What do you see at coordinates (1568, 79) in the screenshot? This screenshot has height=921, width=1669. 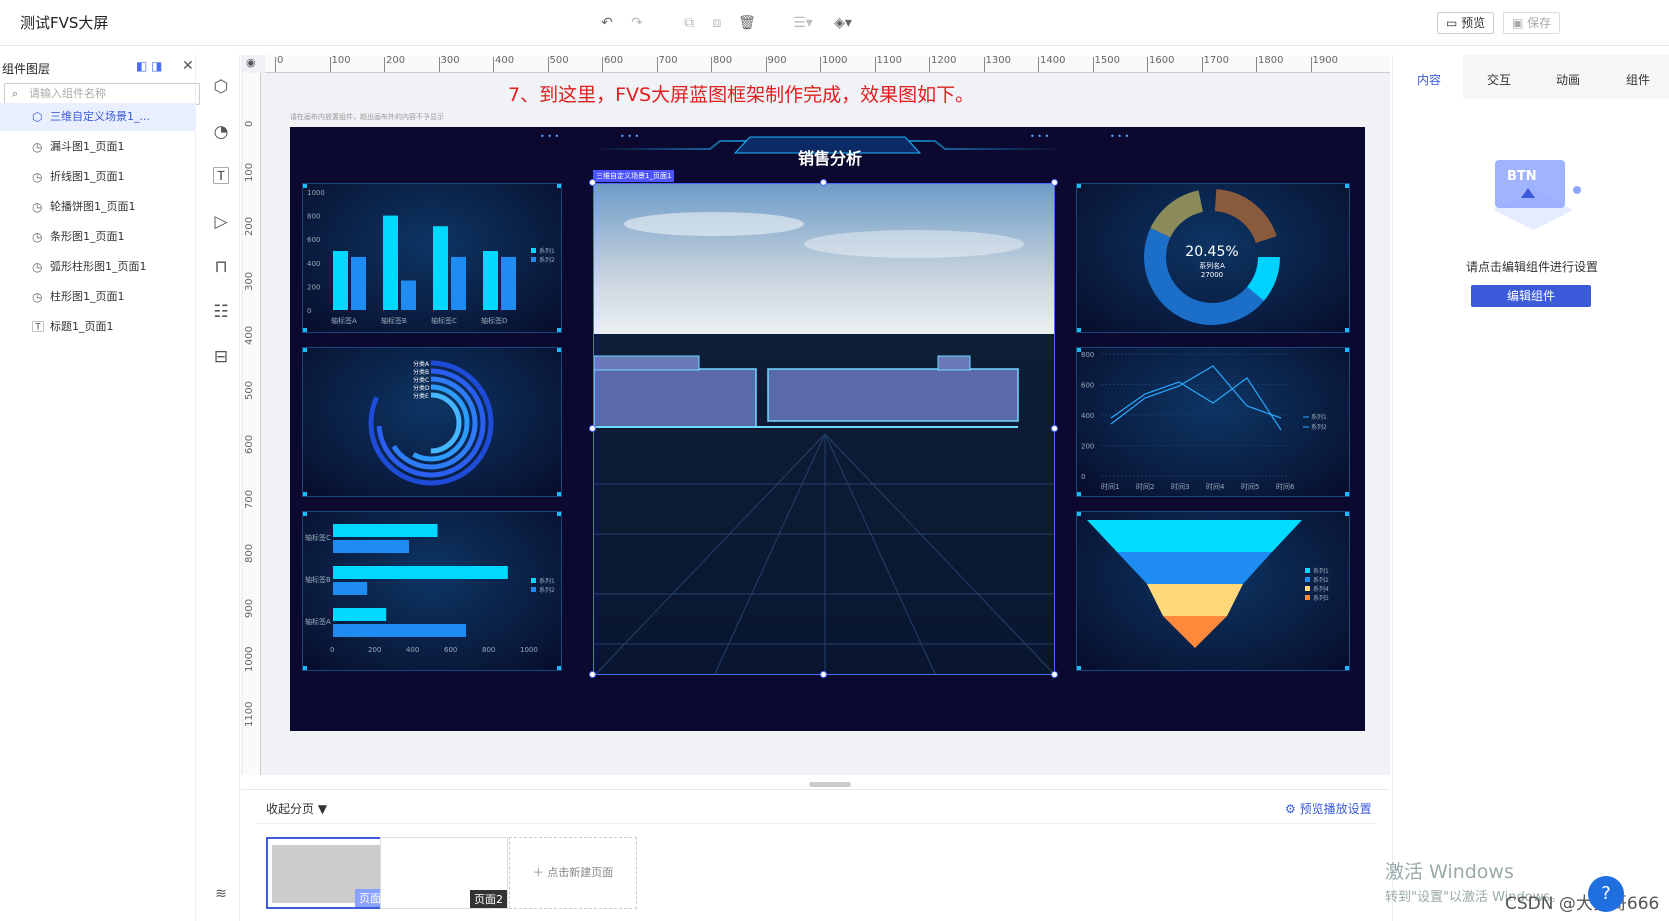 I see `tab-animation: 动画` at bounding box center [1568, 79].